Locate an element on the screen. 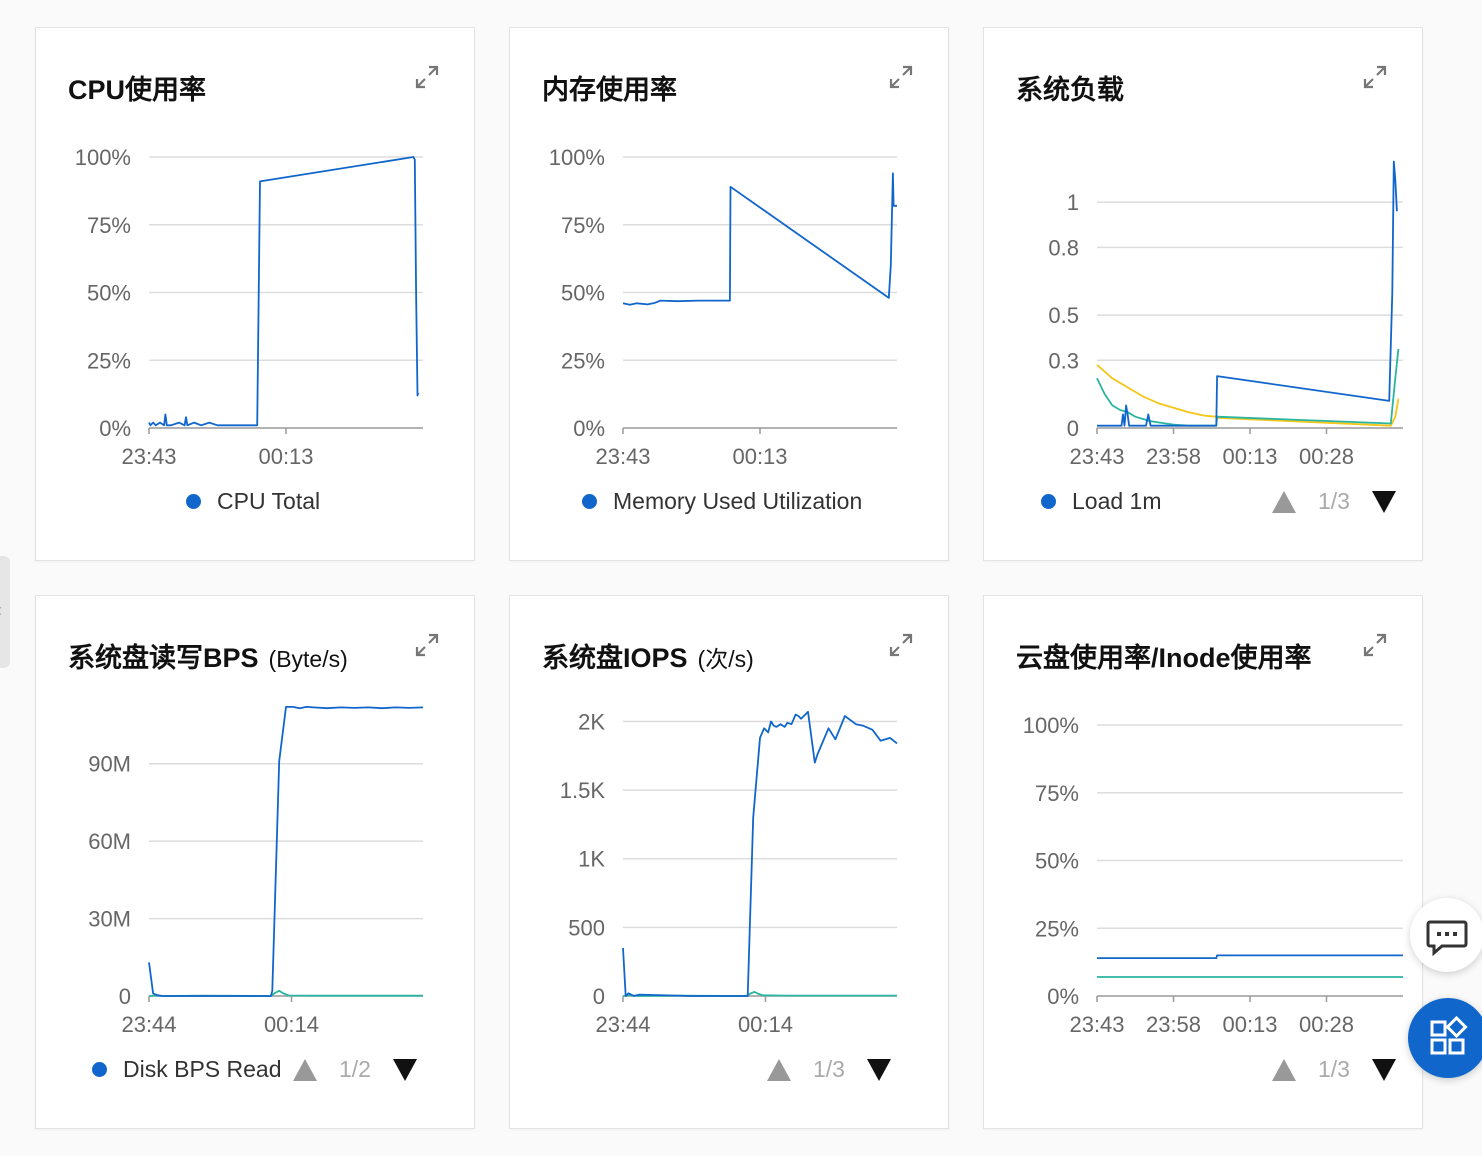 Image resolution: width=1482 pixels, height=1156 pixels. legend-item: Disk BPS Read is located at coordinates (187, 1069).